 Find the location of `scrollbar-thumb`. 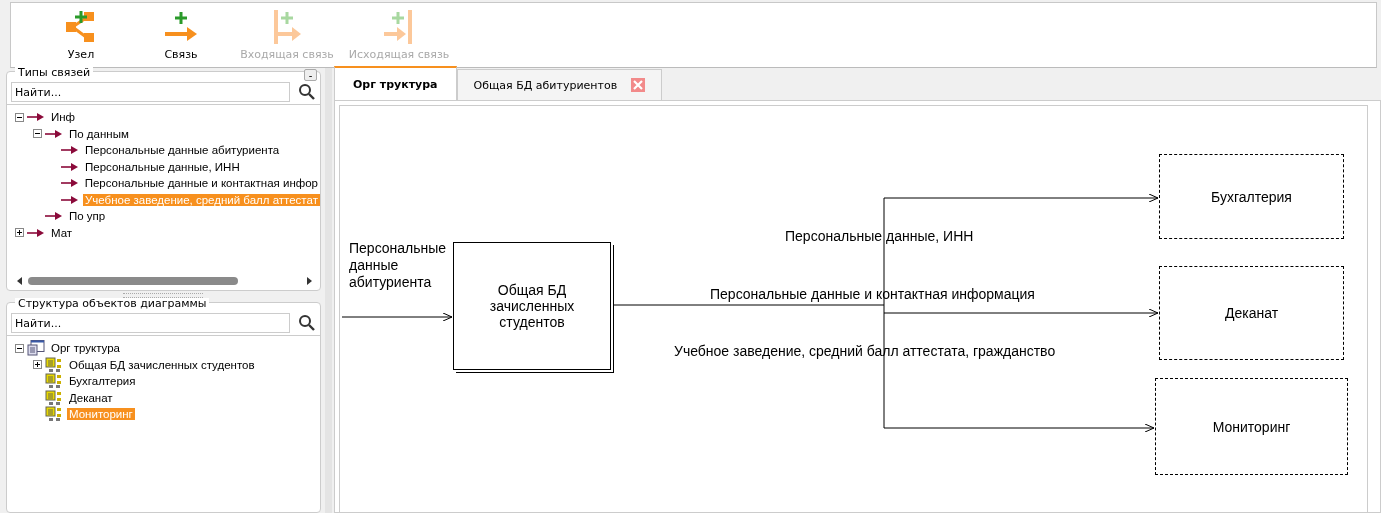

scrollbar-thumb is located at coordinates (133, 281).